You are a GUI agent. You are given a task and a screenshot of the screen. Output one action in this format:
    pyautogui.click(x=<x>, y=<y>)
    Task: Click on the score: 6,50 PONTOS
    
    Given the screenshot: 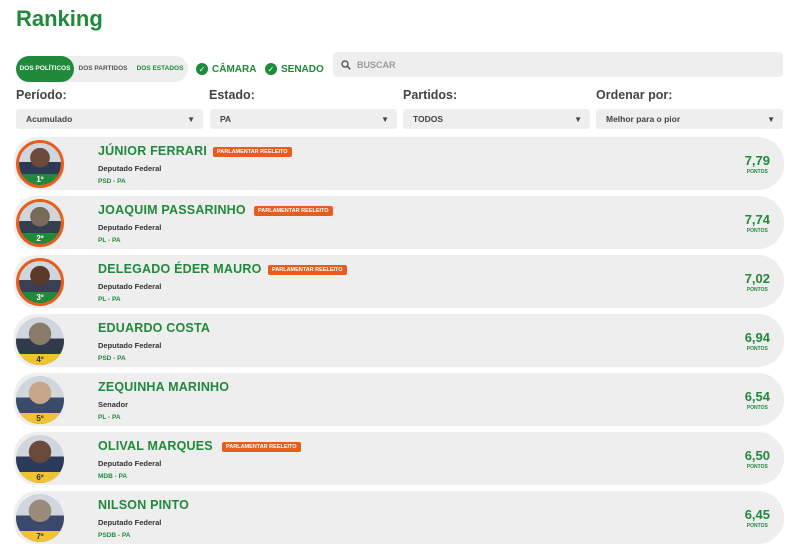 What is the action you would take?
    pyautogui.click(x=757, y=459)
    